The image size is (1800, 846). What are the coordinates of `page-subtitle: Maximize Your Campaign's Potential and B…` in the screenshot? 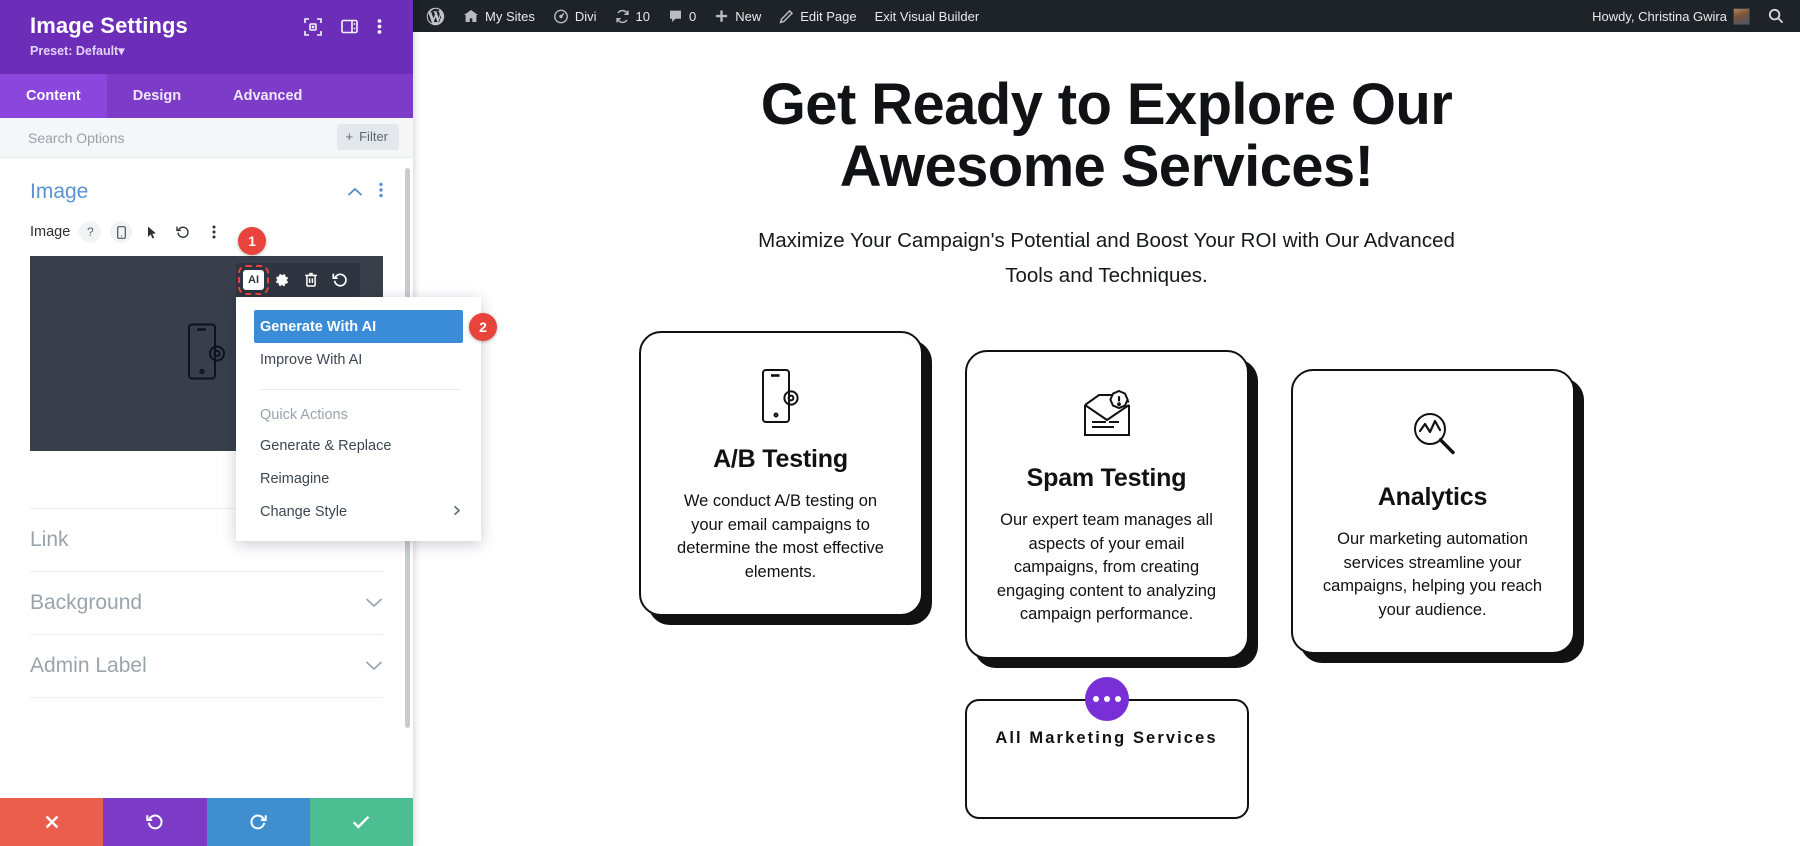 It's located at (1106, 258).